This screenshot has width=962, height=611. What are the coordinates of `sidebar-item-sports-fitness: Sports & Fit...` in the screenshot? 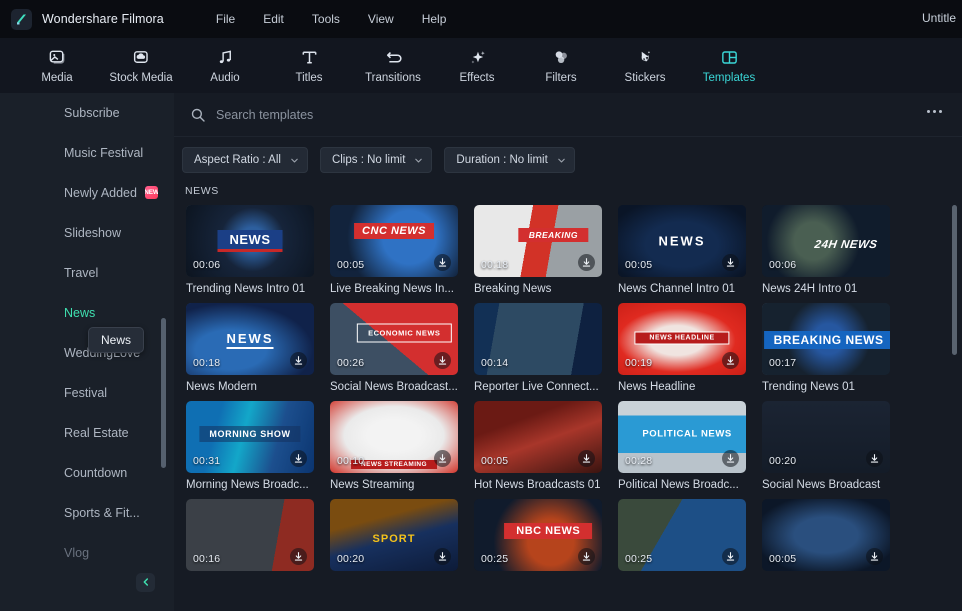 It's located at (87, 513).